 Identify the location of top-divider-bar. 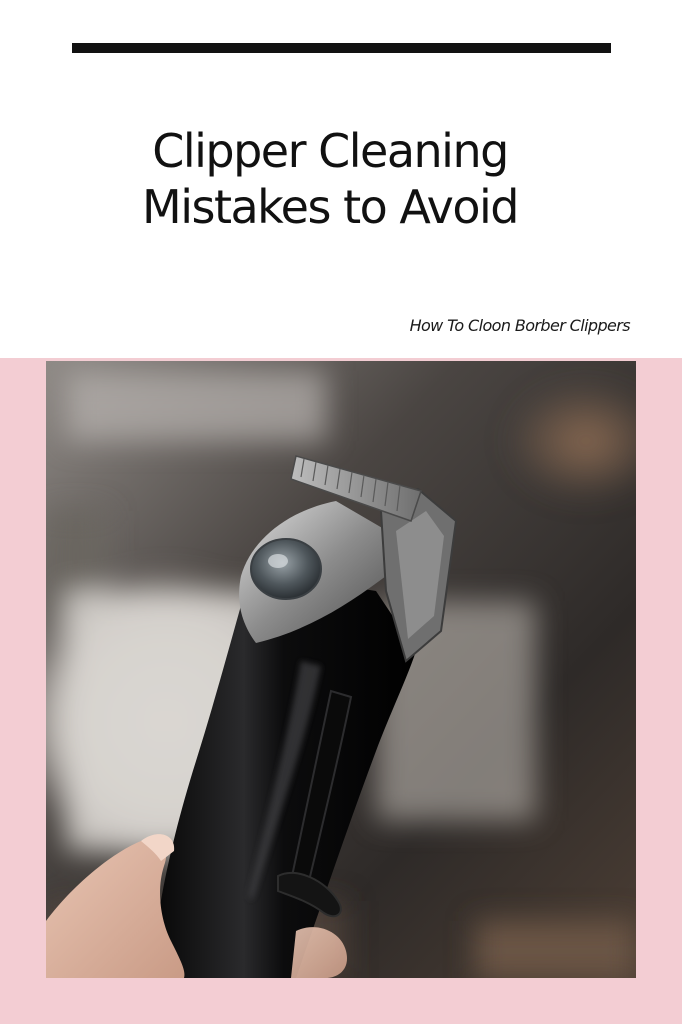
(341, 48).